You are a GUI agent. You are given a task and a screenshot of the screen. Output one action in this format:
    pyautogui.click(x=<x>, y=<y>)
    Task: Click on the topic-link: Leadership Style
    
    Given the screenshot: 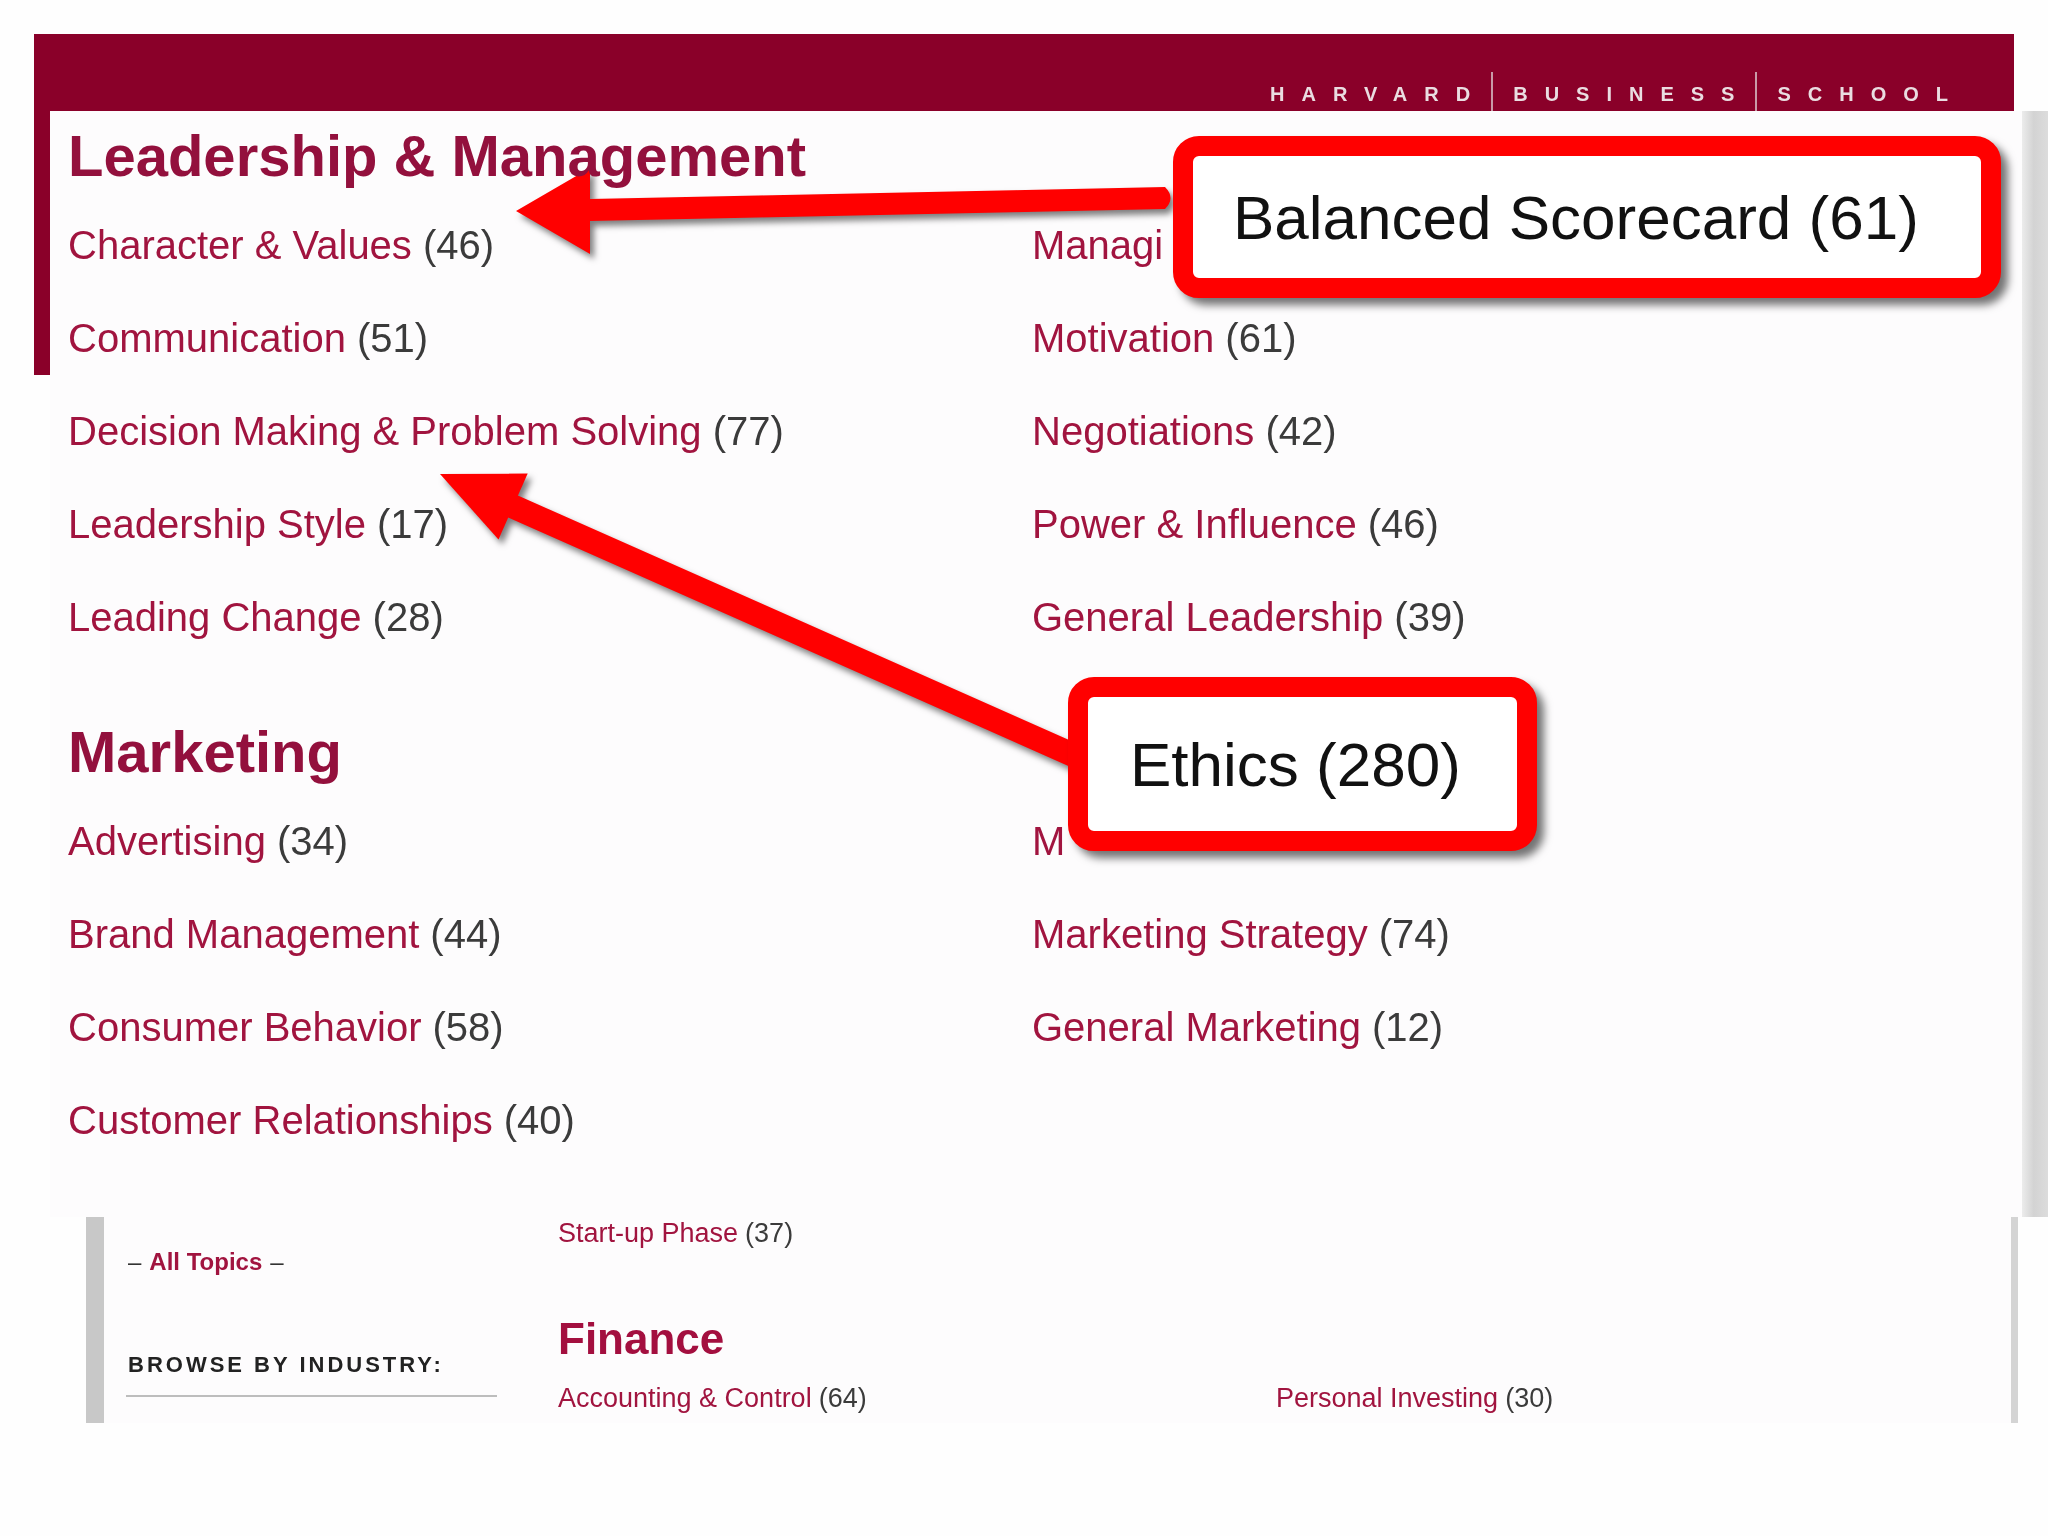 What is the action you would take?
    pyautogui.click(x=217, y=523)
    